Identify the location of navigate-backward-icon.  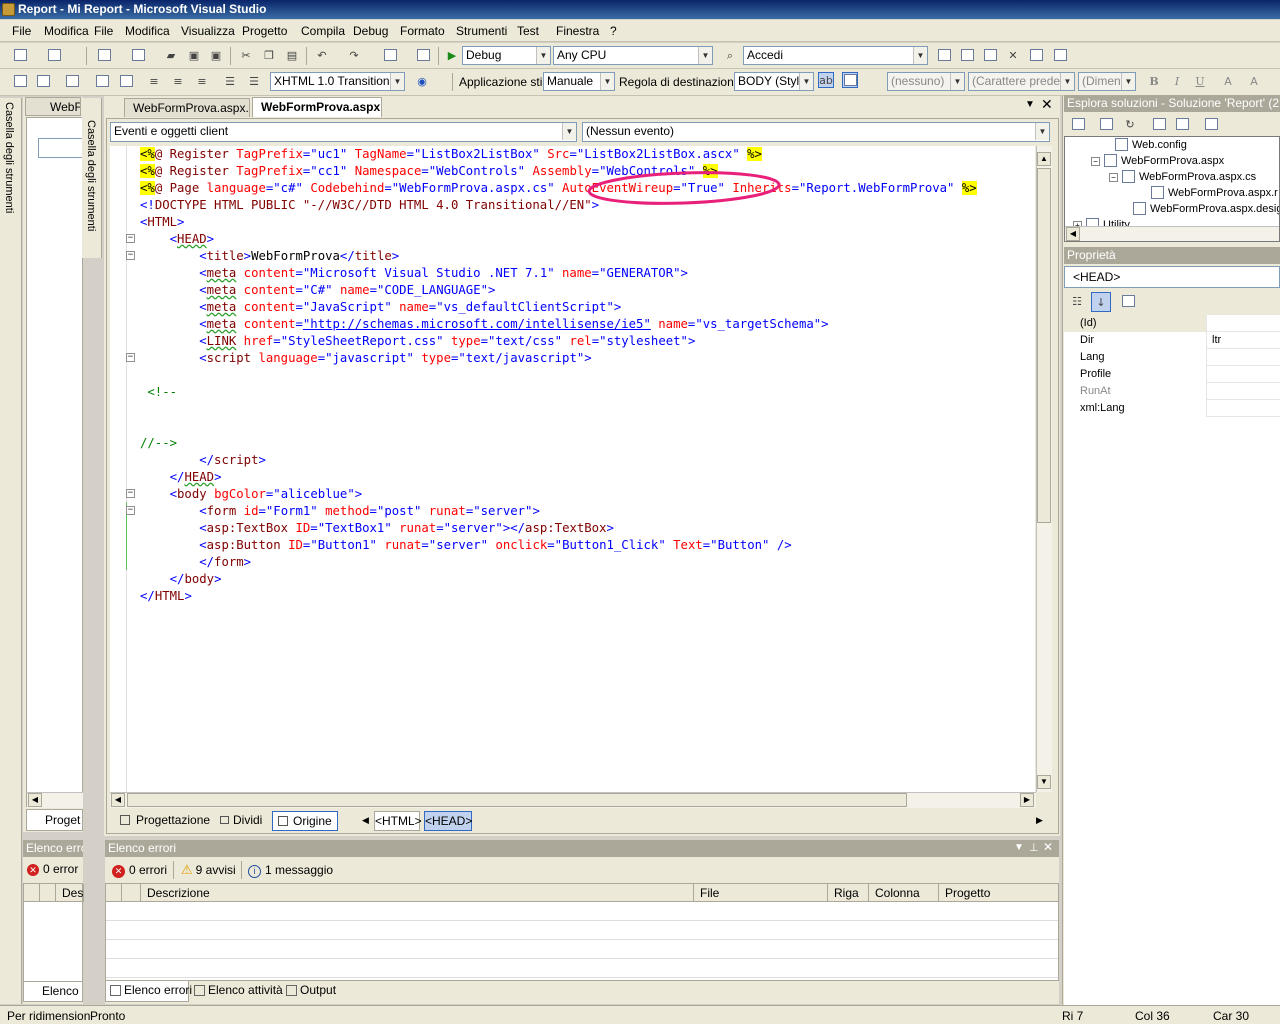
(390, 55).